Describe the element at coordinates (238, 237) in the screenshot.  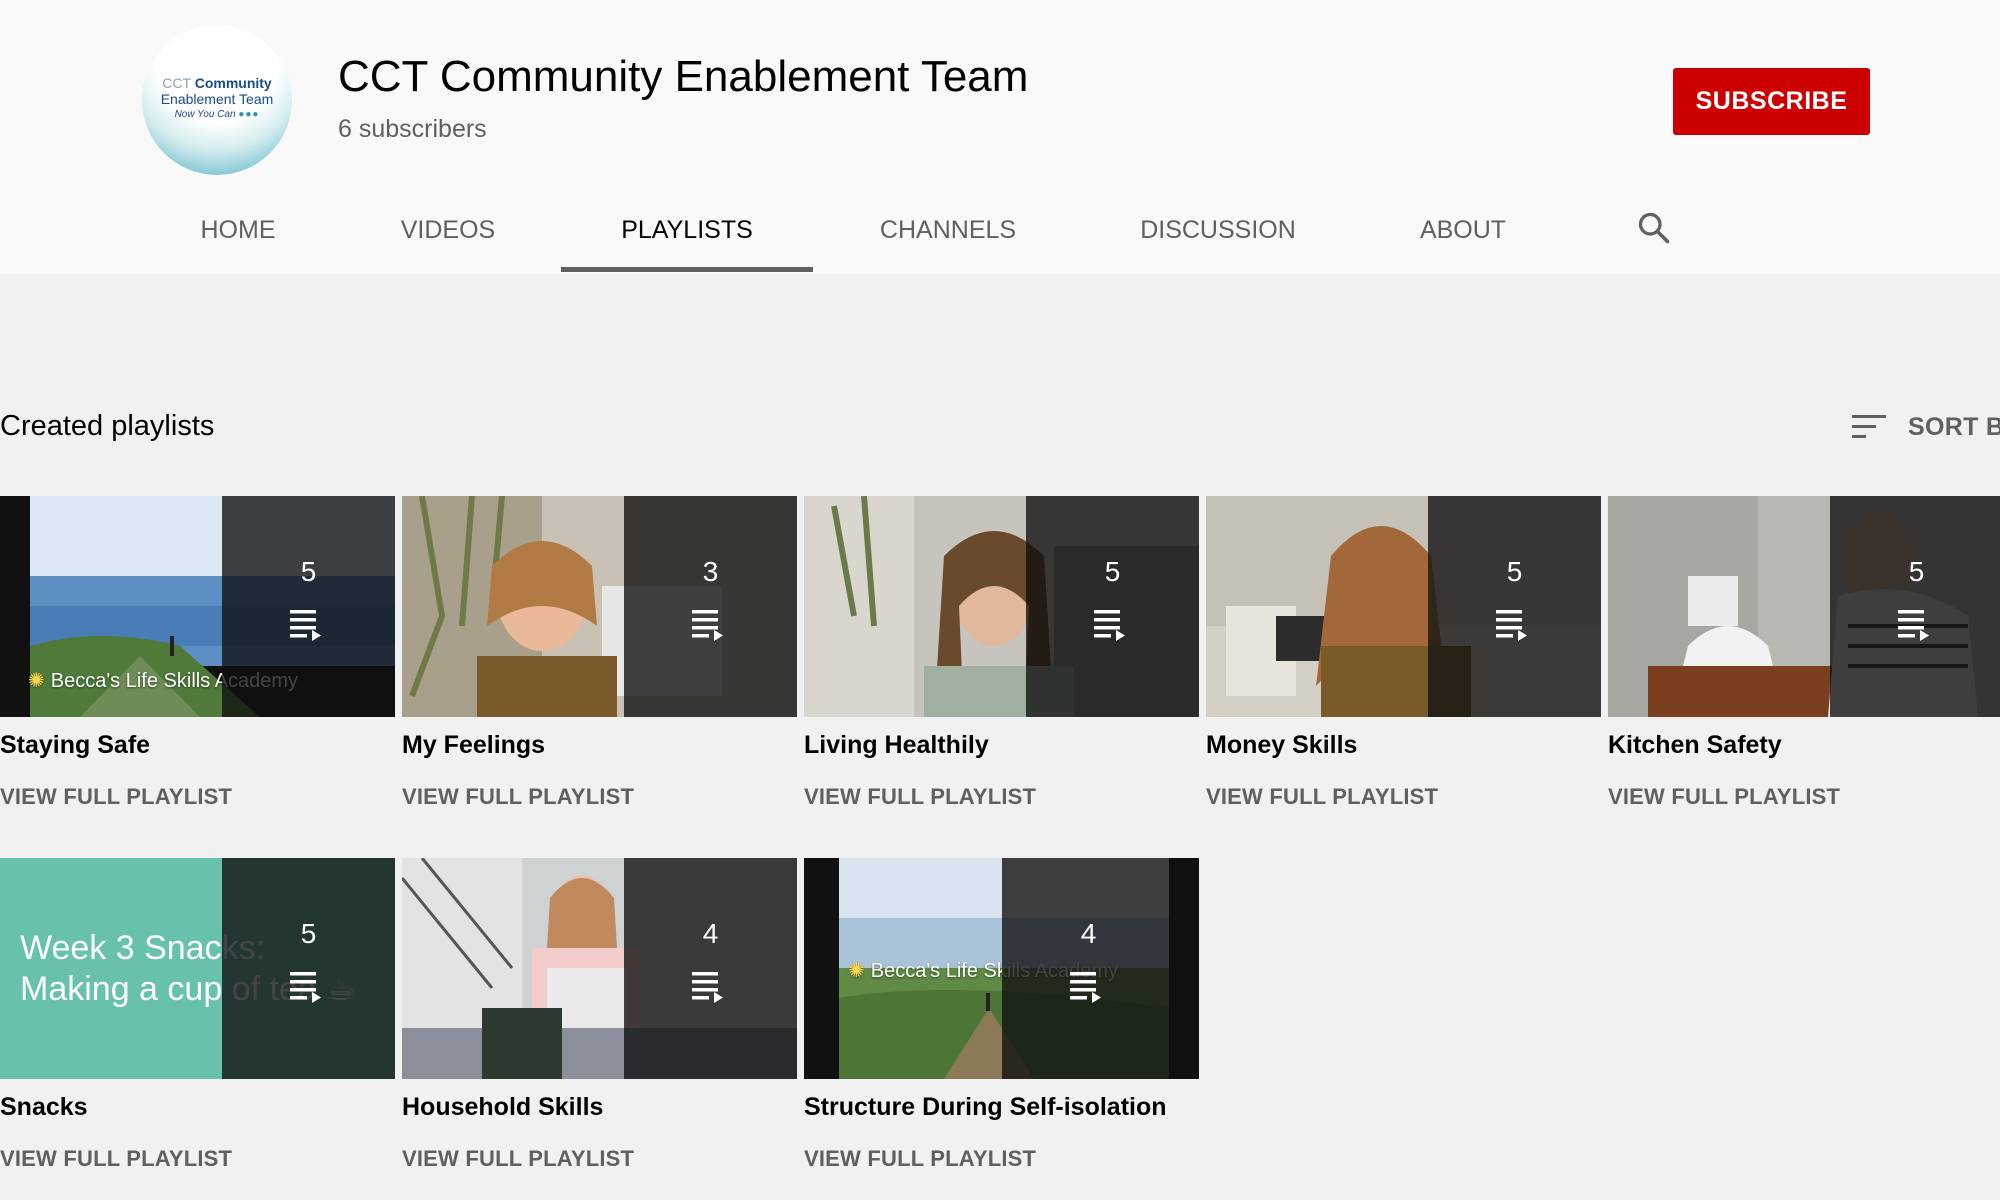
I see `tab-home: HOME` at that location.